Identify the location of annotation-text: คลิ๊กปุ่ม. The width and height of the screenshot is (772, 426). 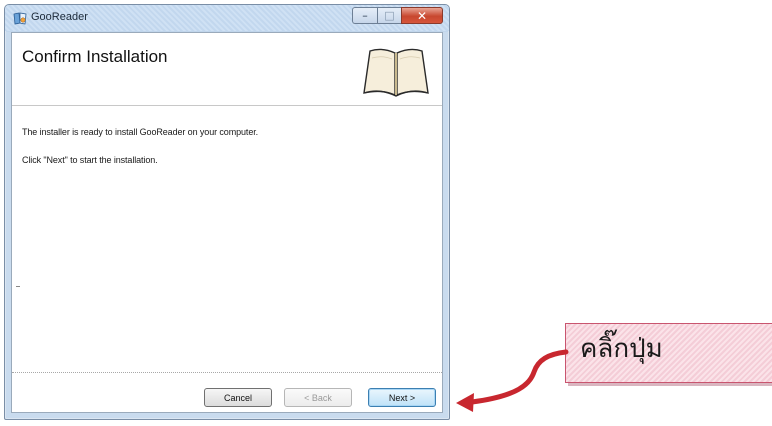
(621, 349).